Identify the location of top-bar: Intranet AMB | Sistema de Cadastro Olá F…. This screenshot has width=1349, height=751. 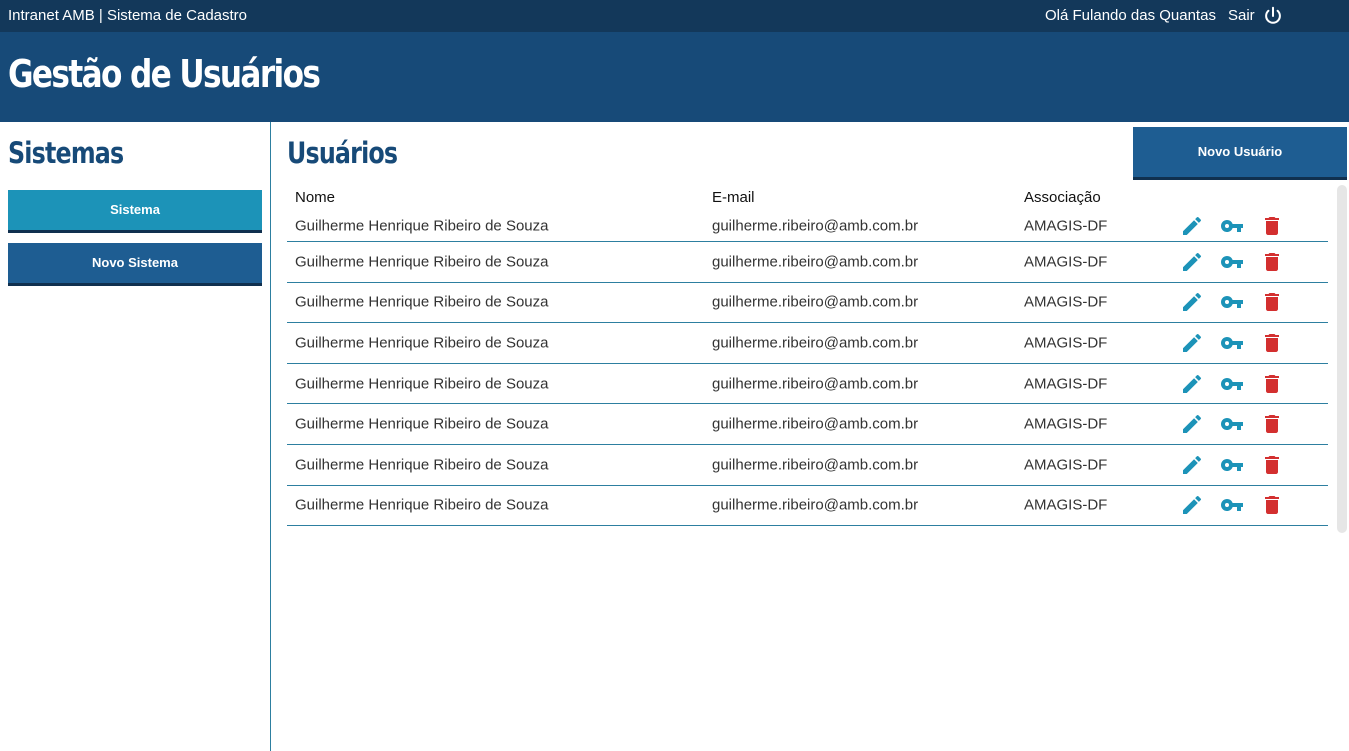
(674, 16).